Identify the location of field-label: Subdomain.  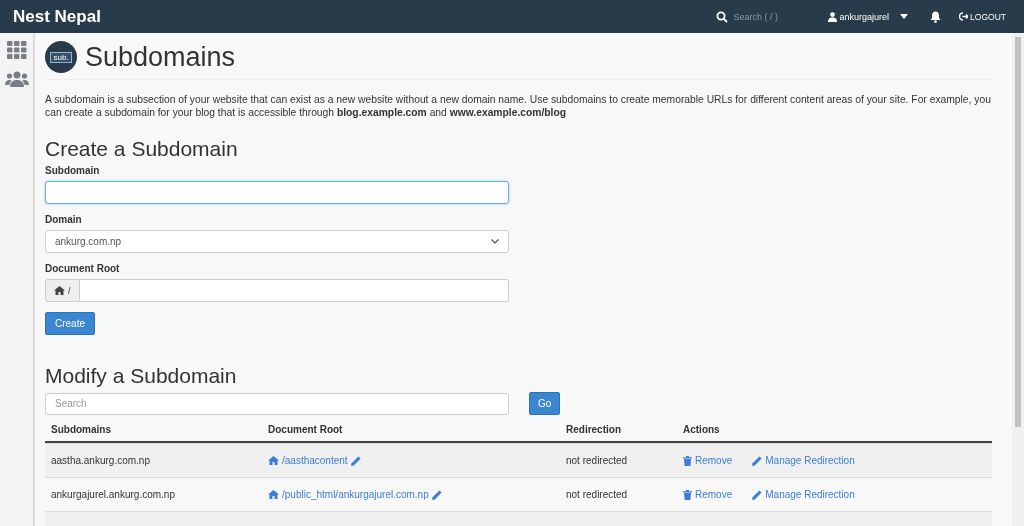
(73, 170).